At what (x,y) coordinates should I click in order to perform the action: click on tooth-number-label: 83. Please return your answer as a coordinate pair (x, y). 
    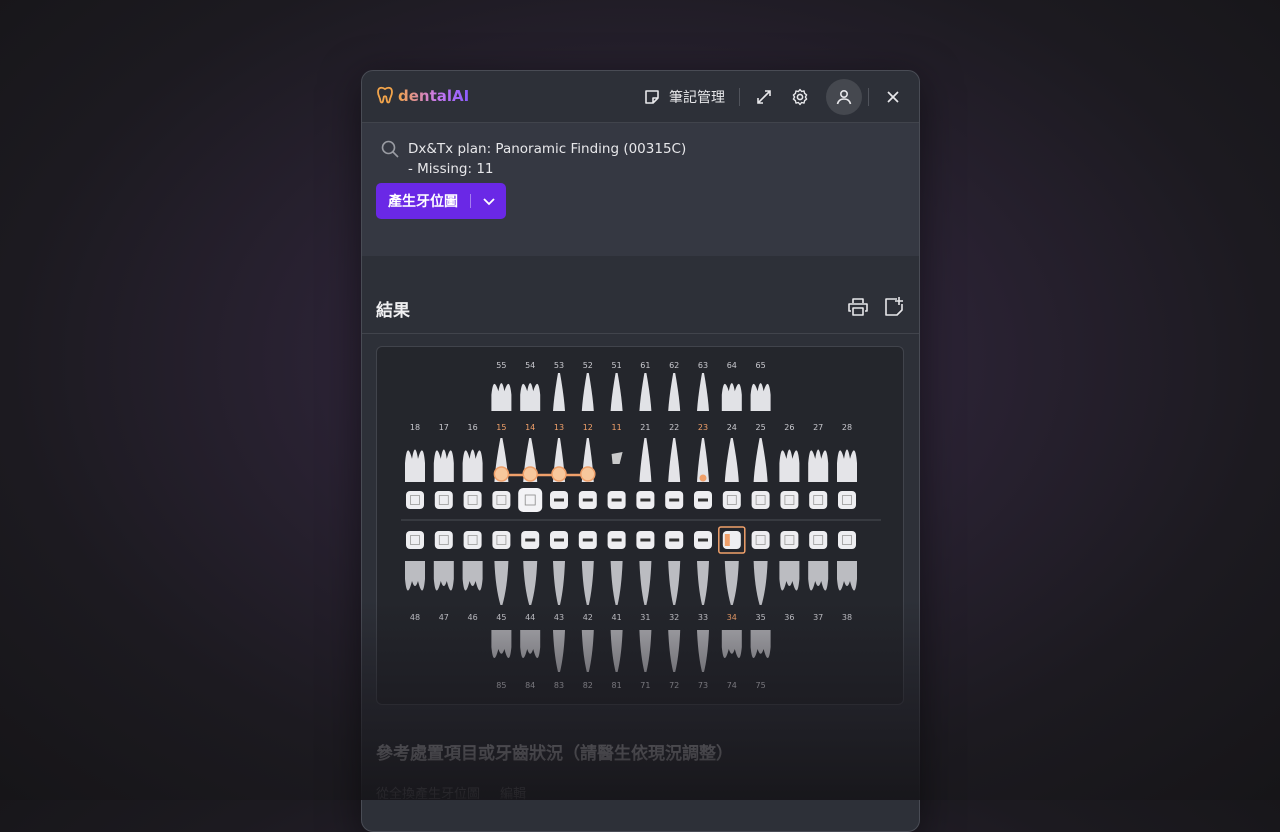
    Looking at the image, I should click on (559, 685).